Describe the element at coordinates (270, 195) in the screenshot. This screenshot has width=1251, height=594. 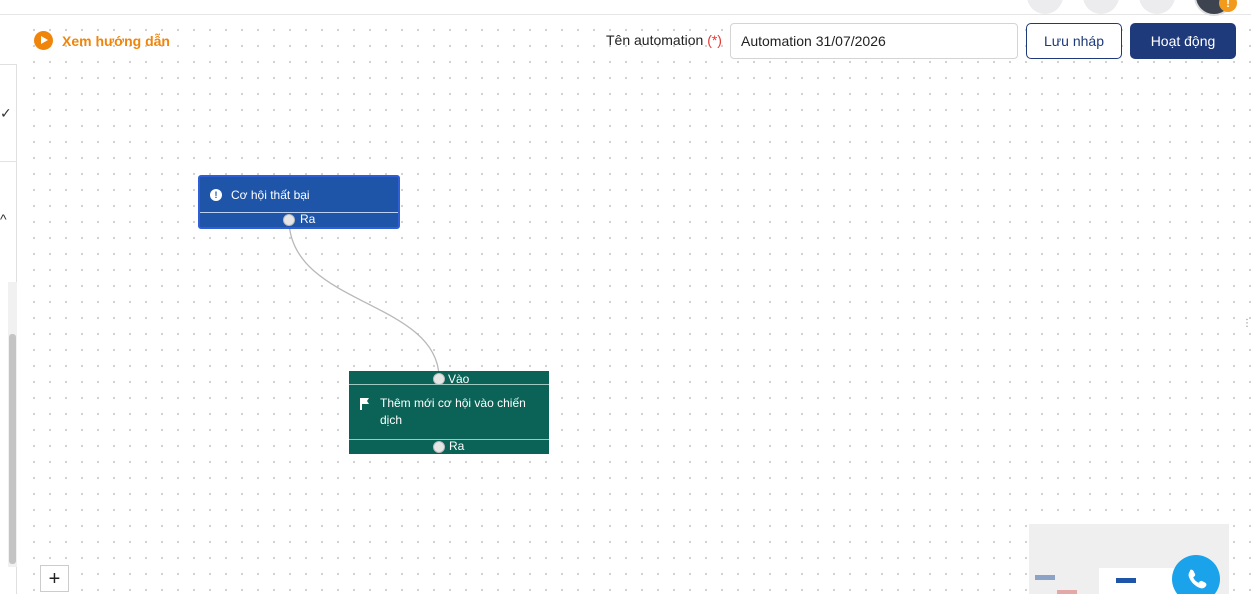
I see `trigger-node-title: Cơ hội thất bại` at that location.